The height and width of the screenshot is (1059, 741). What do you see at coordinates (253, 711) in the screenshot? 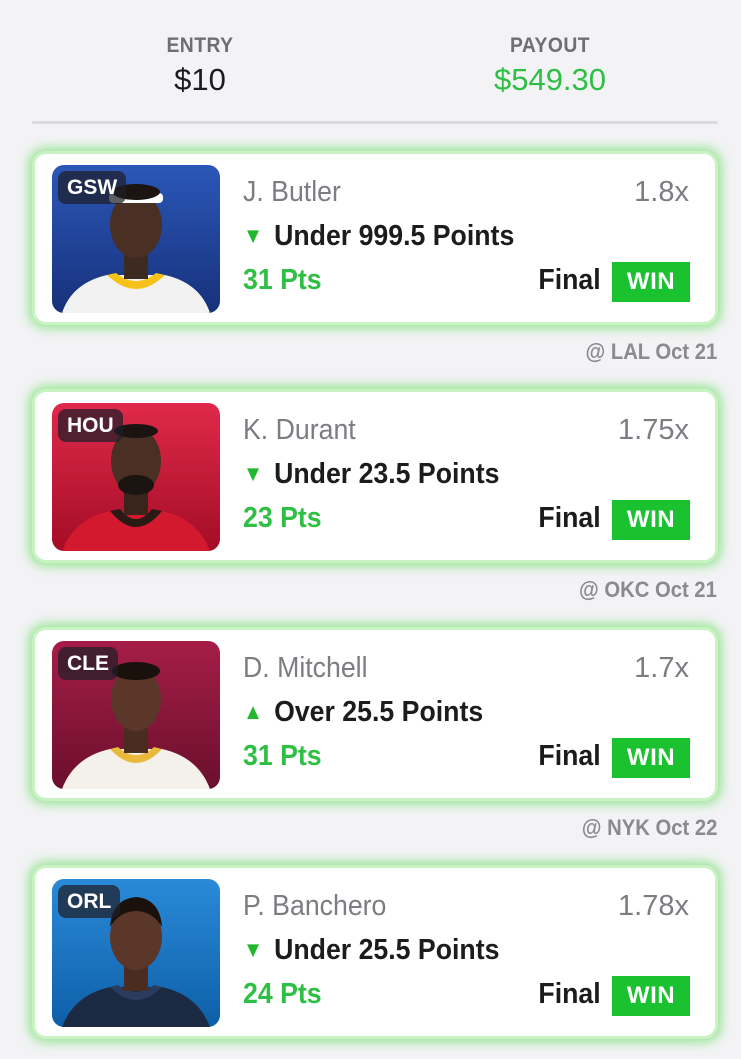
I see `triangle-up-icon: ▲` at bounding box center [253, 711].